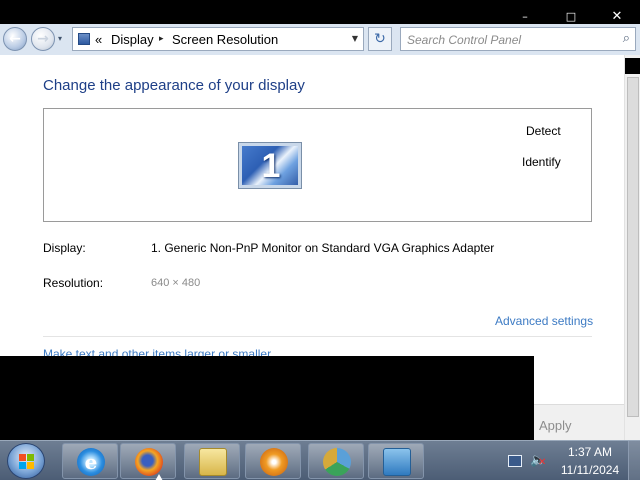  Describe the element at coordinates (174, 85) in the screenshot. I see `page-title: Change the appearance of your display` at that location.